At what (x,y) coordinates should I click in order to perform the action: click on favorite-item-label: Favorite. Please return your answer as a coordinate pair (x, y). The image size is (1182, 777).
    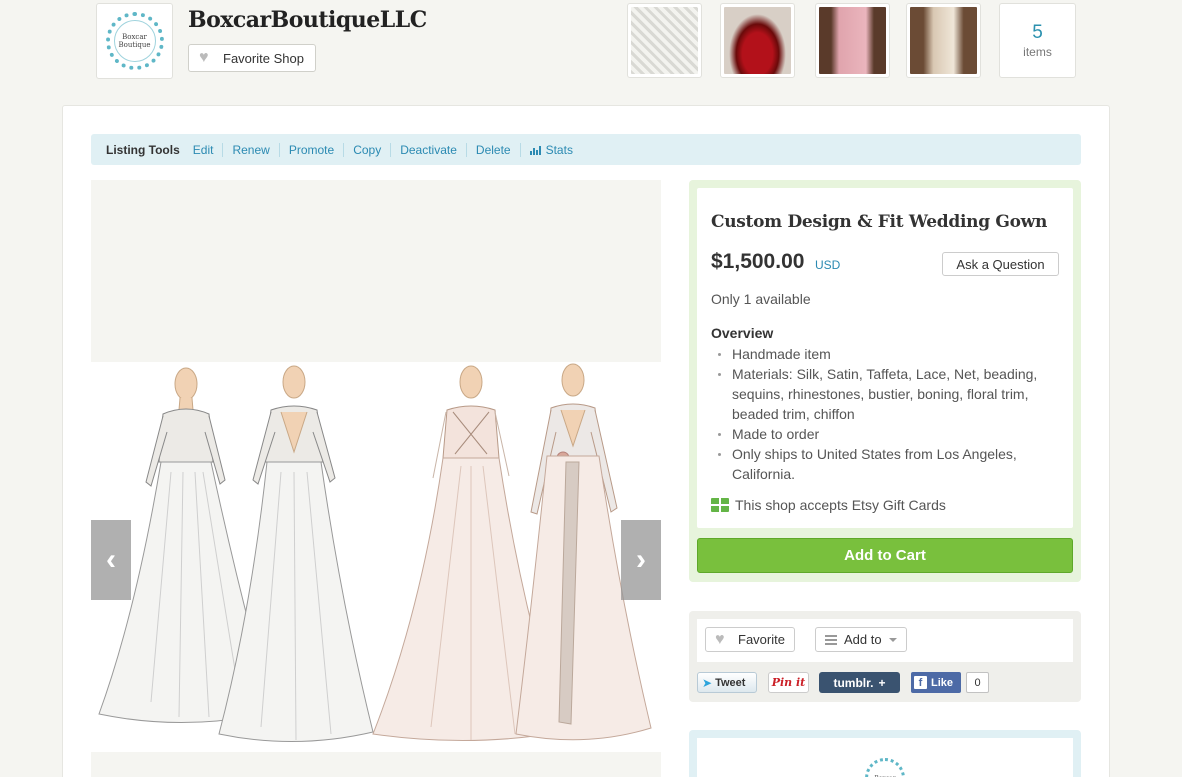
    Looking at the image, I should click on (761, 639).